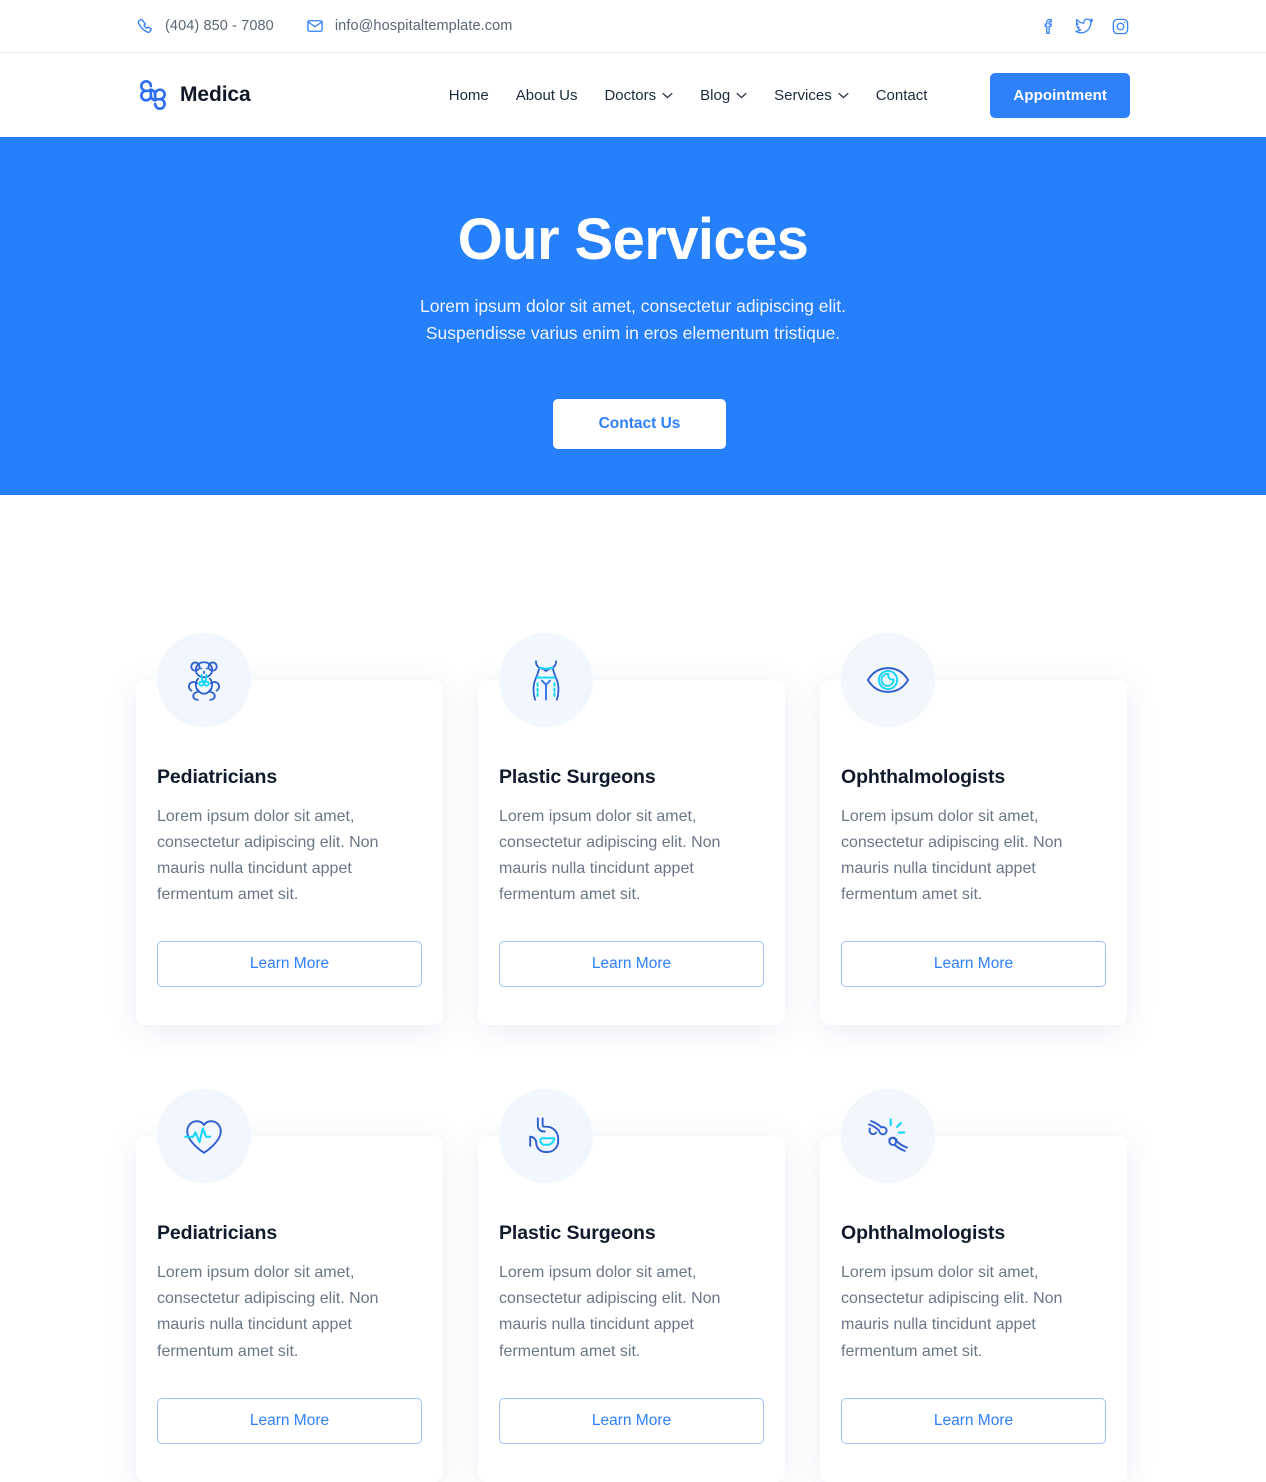 This screenshot has height=1482, width=1266. I want to click on bone-joint-icon, so click(888, 1136).